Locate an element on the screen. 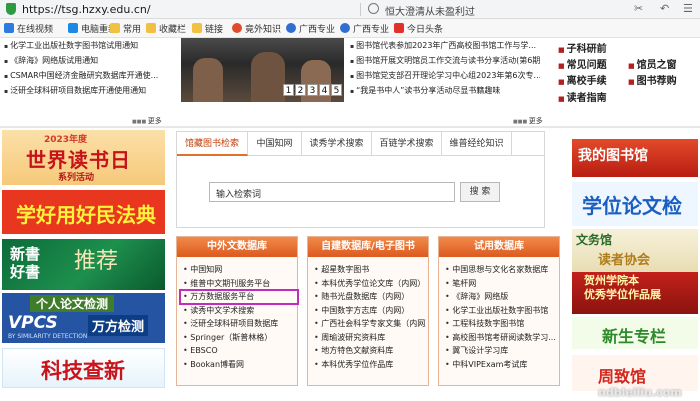  banner-line: 新書 is located at coordinates (25, 254).